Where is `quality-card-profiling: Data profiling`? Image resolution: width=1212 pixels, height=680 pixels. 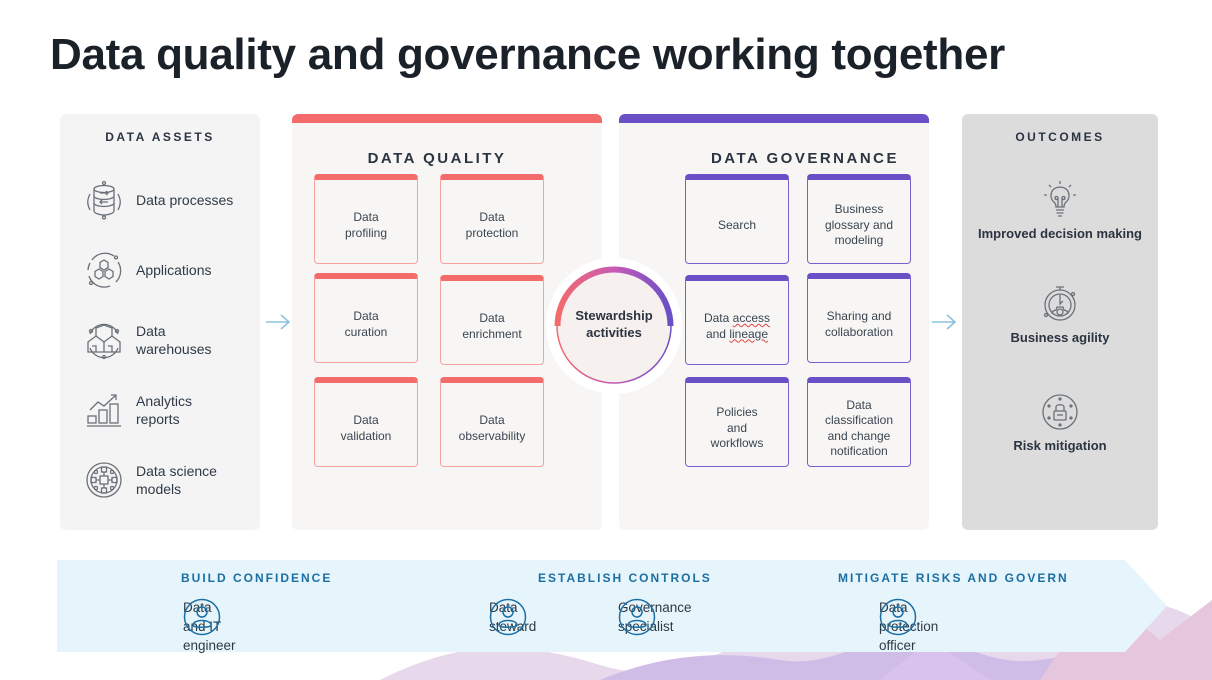
quality-card-profiling: Data profiling is located at coordinates (366, 219).